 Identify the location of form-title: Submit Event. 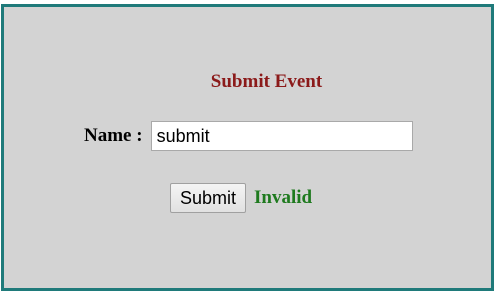
(266, 81).